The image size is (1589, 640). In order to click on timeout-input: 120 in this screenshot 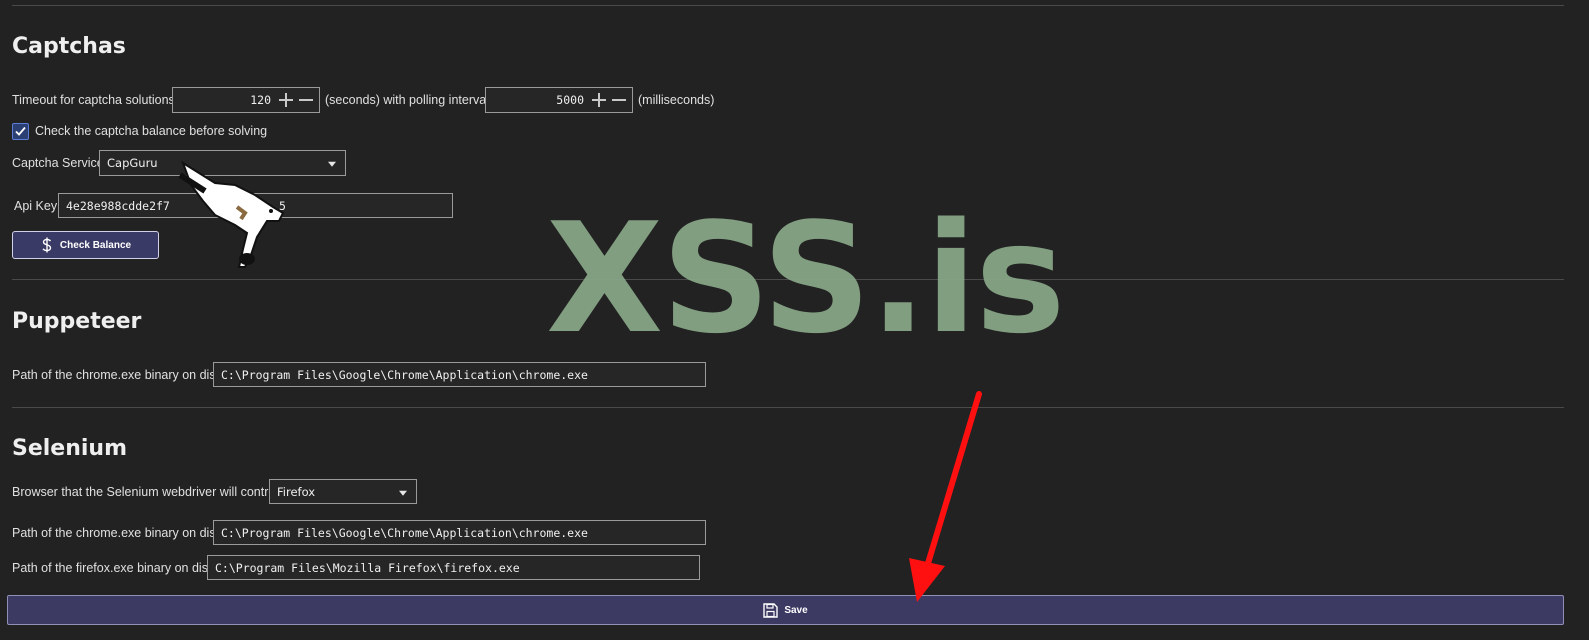, I will do `click(246, 100)`.